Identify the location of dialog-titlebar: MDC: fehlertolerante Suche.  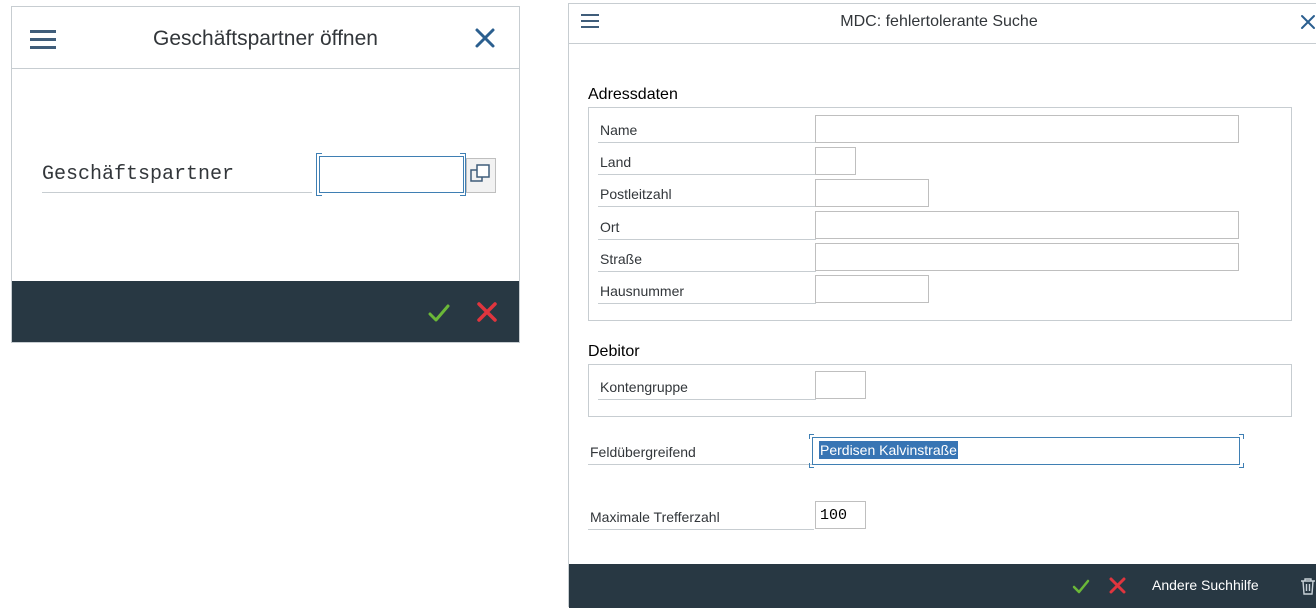
(942, 24).